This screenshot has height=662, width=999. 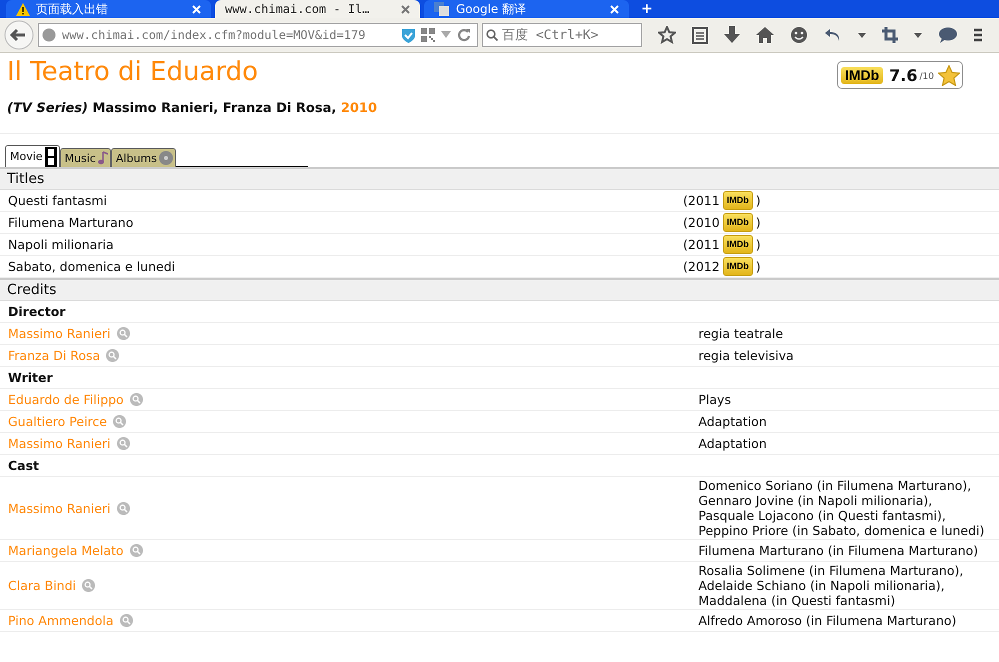 What do you see at coordinates (103, 158) in the screenshot?
I see `music-note-icon` at bounding box center [103, 158].